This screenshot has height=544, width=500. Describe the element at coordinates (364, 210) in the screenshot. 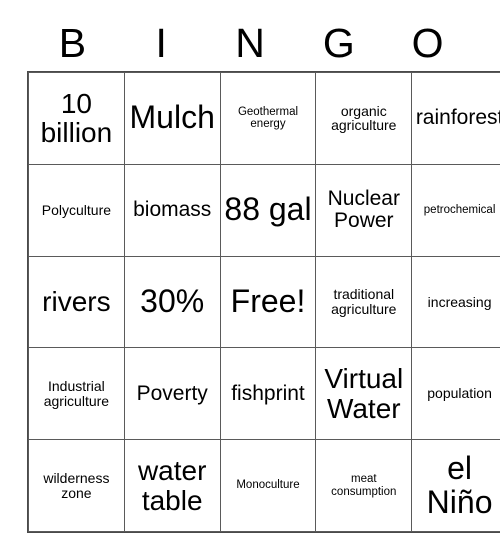

I see `bingo-cell: Nuclear Power` at that location.